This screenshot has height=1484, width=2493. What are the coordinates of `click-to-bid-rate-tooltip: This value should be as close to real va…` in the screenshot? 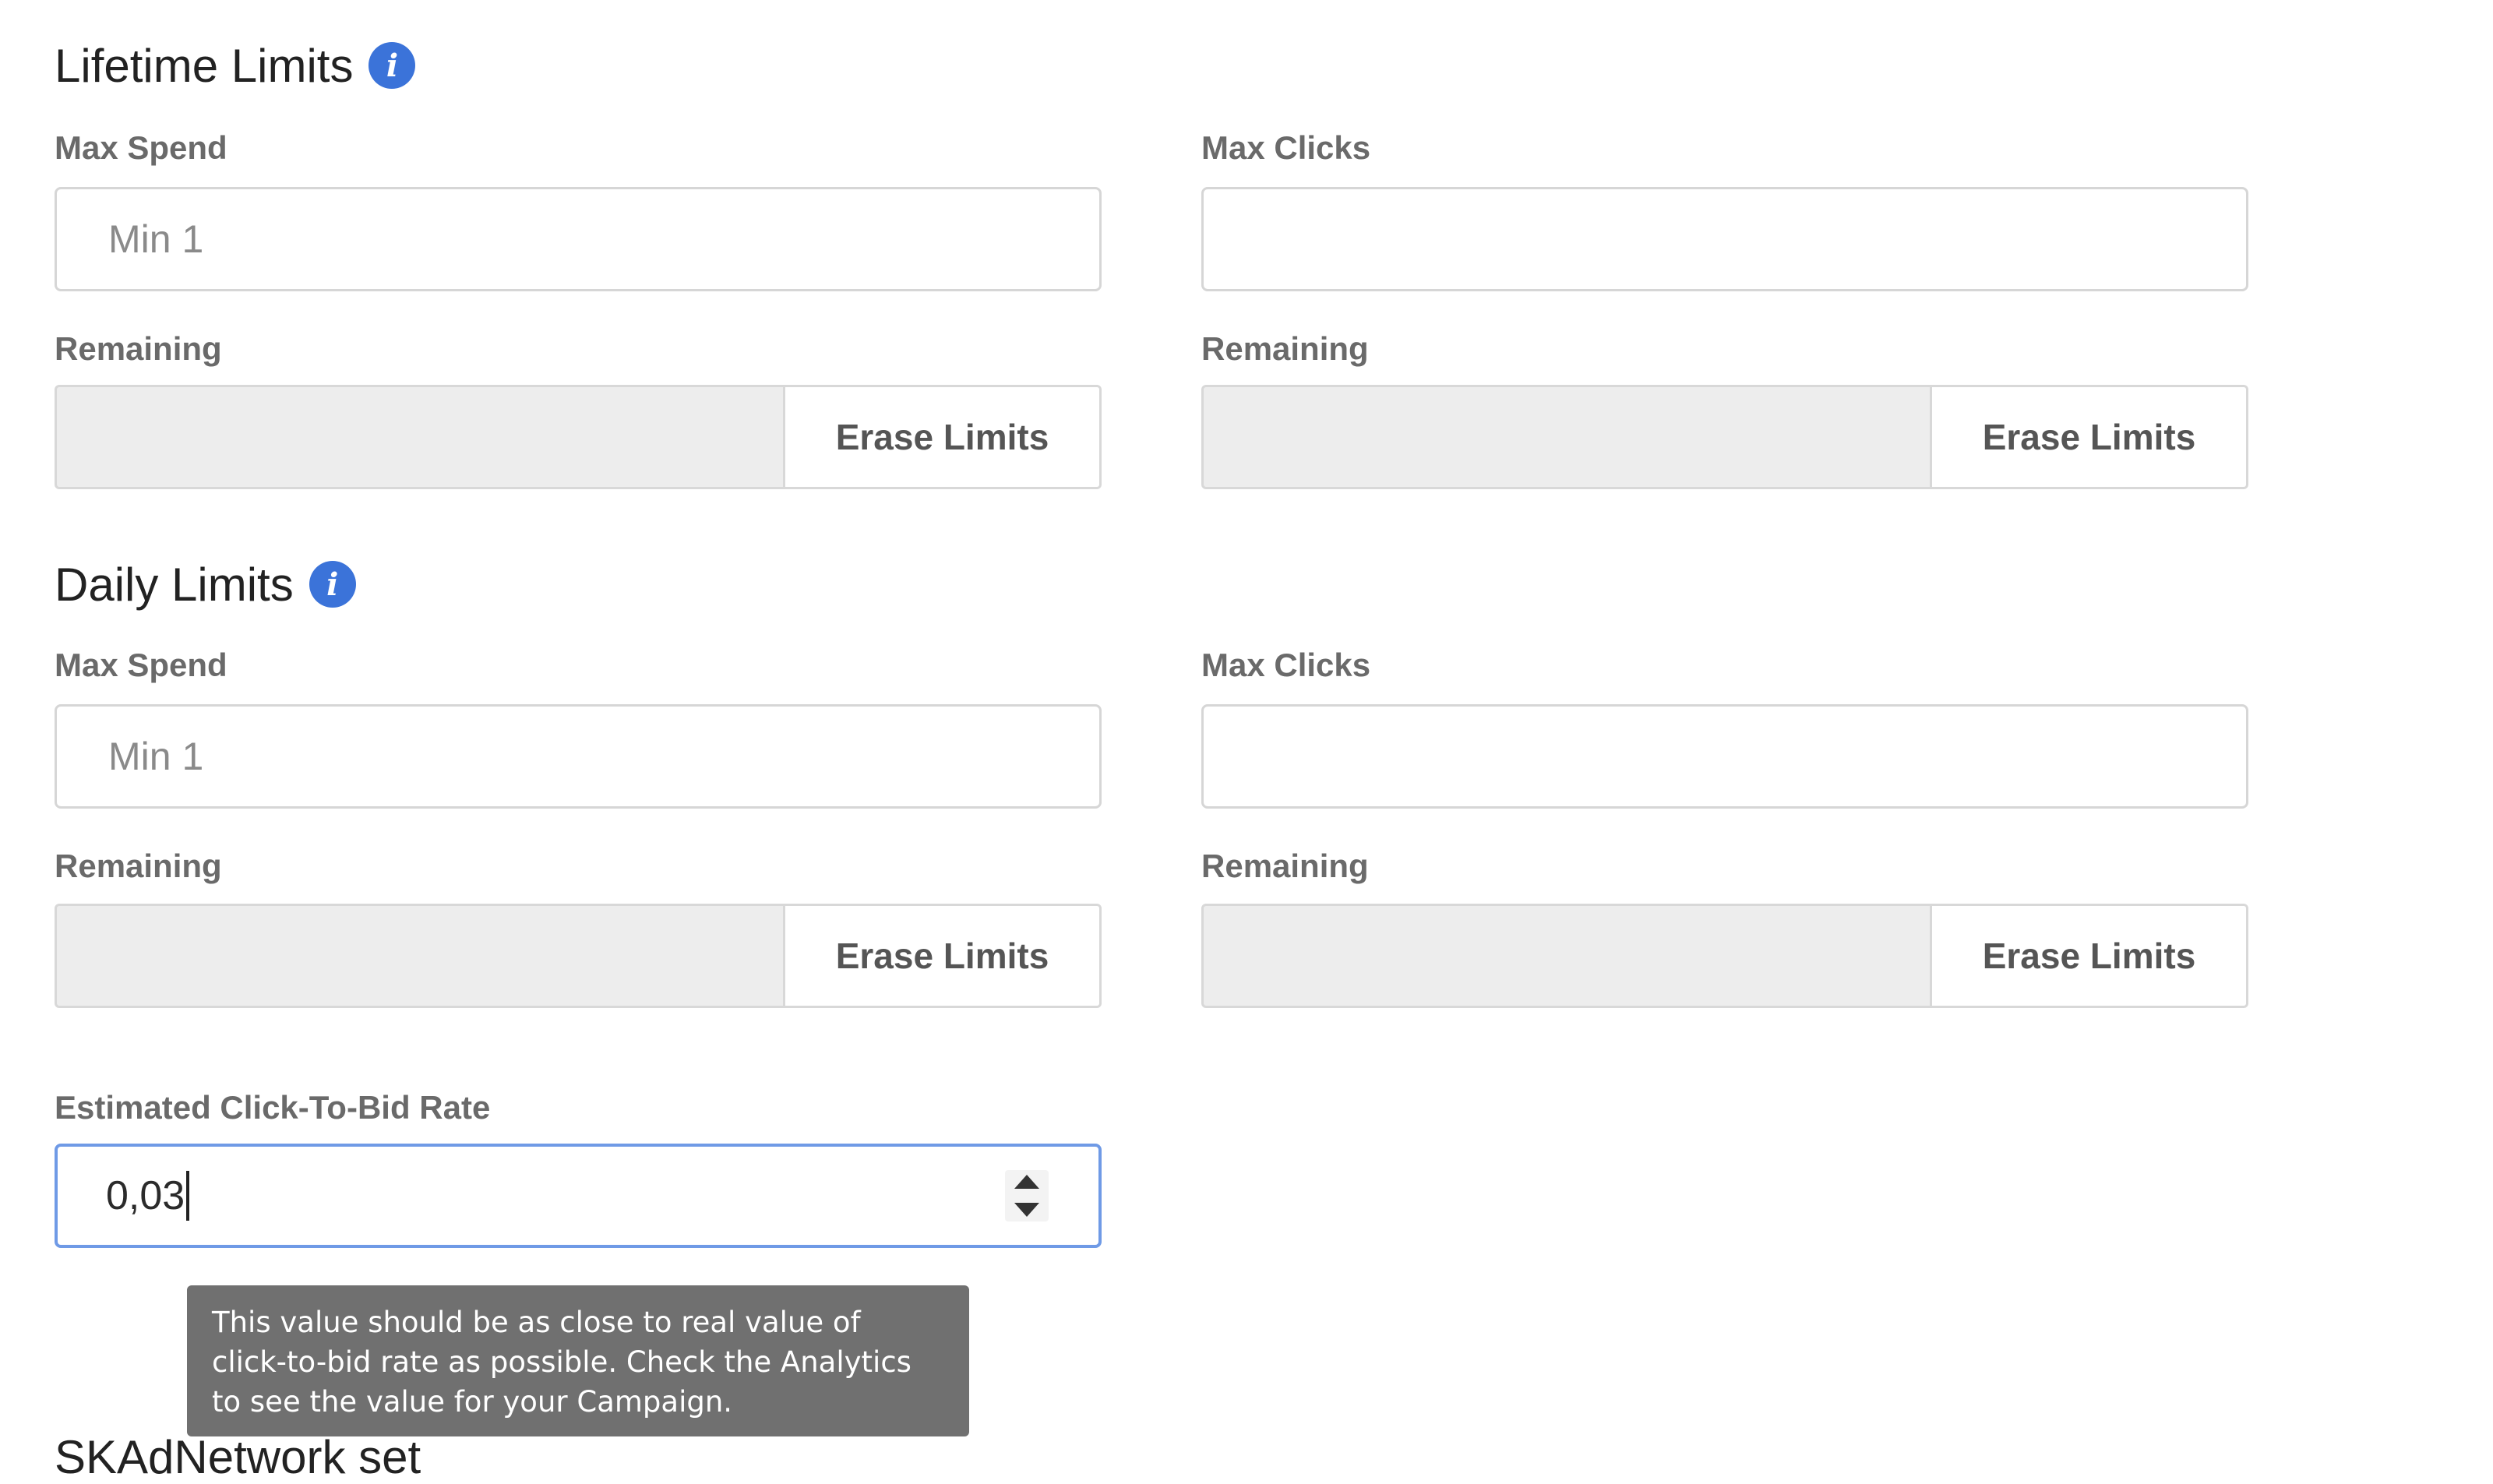 It's located at (578, 1360).